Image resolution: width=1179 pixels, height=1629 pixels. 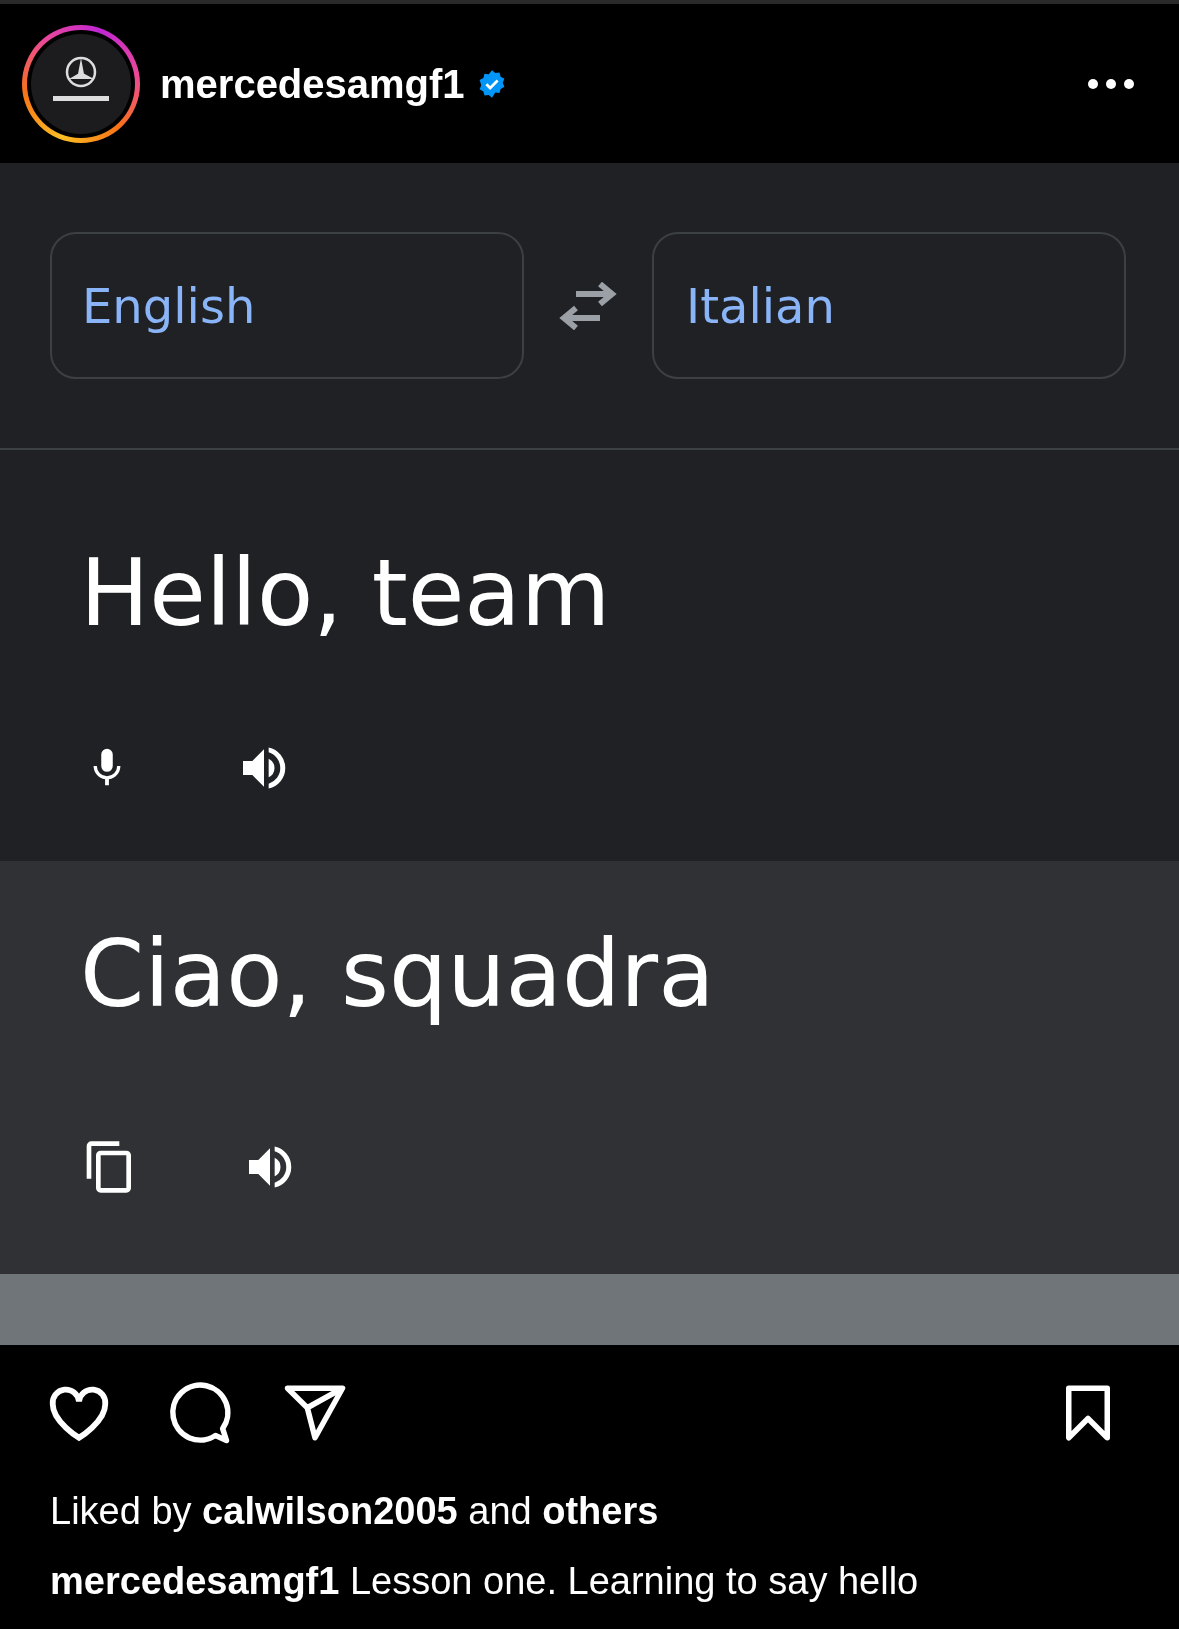 What do you see at coordinates (889, 305) in the screenshot?
I see `target-language-selector: Italian` at bounding box center [889, 305].